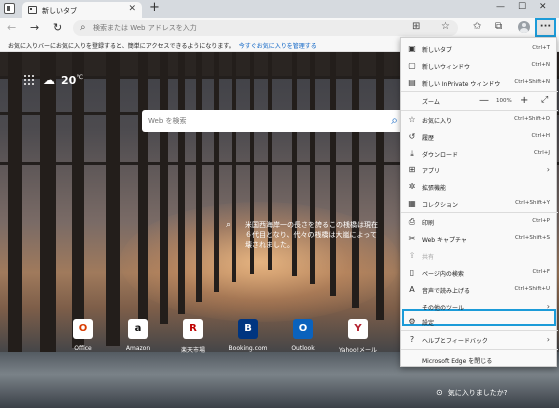 Image resolution: width=559 pixels, height=408 pixels. Describe the element at coordinates (428, 257) in the screenshot. I see `menu-item-label: 共有` at that location.